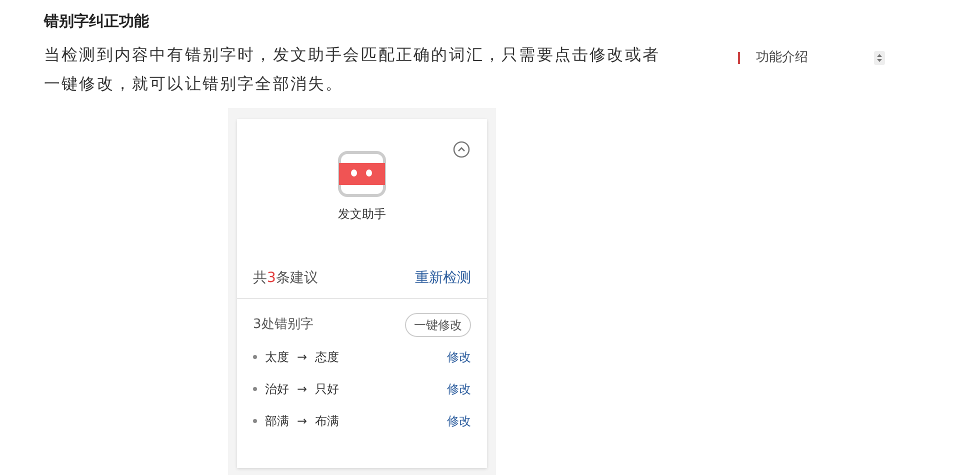 Image resolution: width=962 pixels, height=475 pixels. What do you see at coordinates (327, 389) in the screenshot?
I see `corrected-word: 只好` at bounding box center [327, 389].